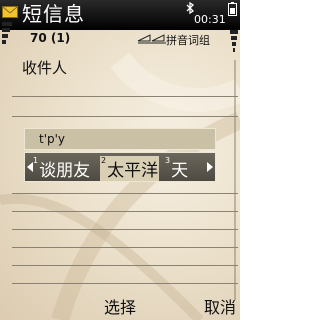 Image resolution: width=320 pixels, height=320 pixels. Describe the element at coordinates (53, 14) in the screenshot. I see `app-title: 短信息` at that location.